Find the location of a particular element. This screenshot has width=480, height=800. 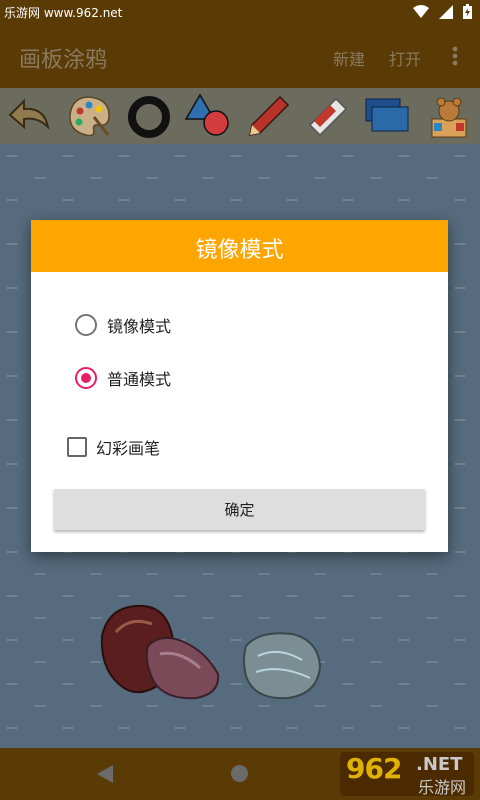

dialog-title: 镜像模式 is located at coordinates (239, 250).